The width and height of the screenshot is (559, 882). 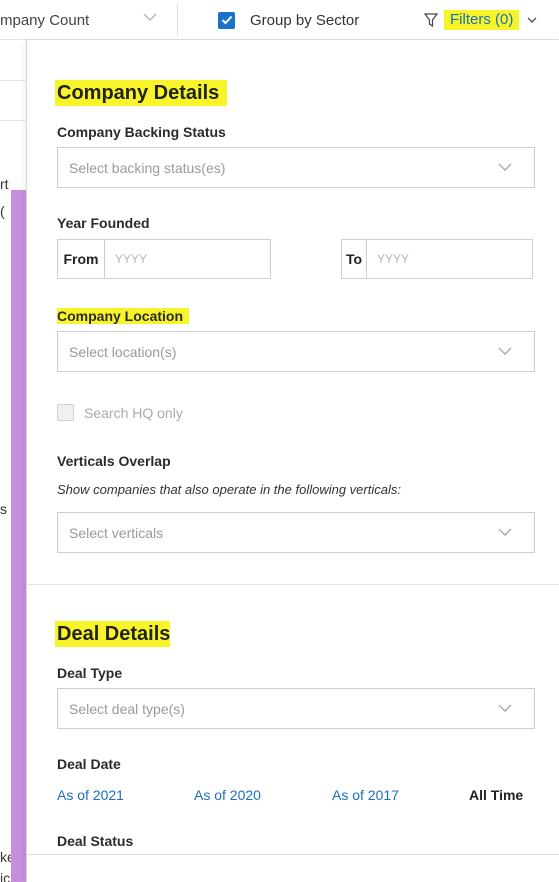 What do you see at coordinates (113, 634) in the screenshot?
I see `deal-details-heading: Deal Details` at bounding box center [113, 634].